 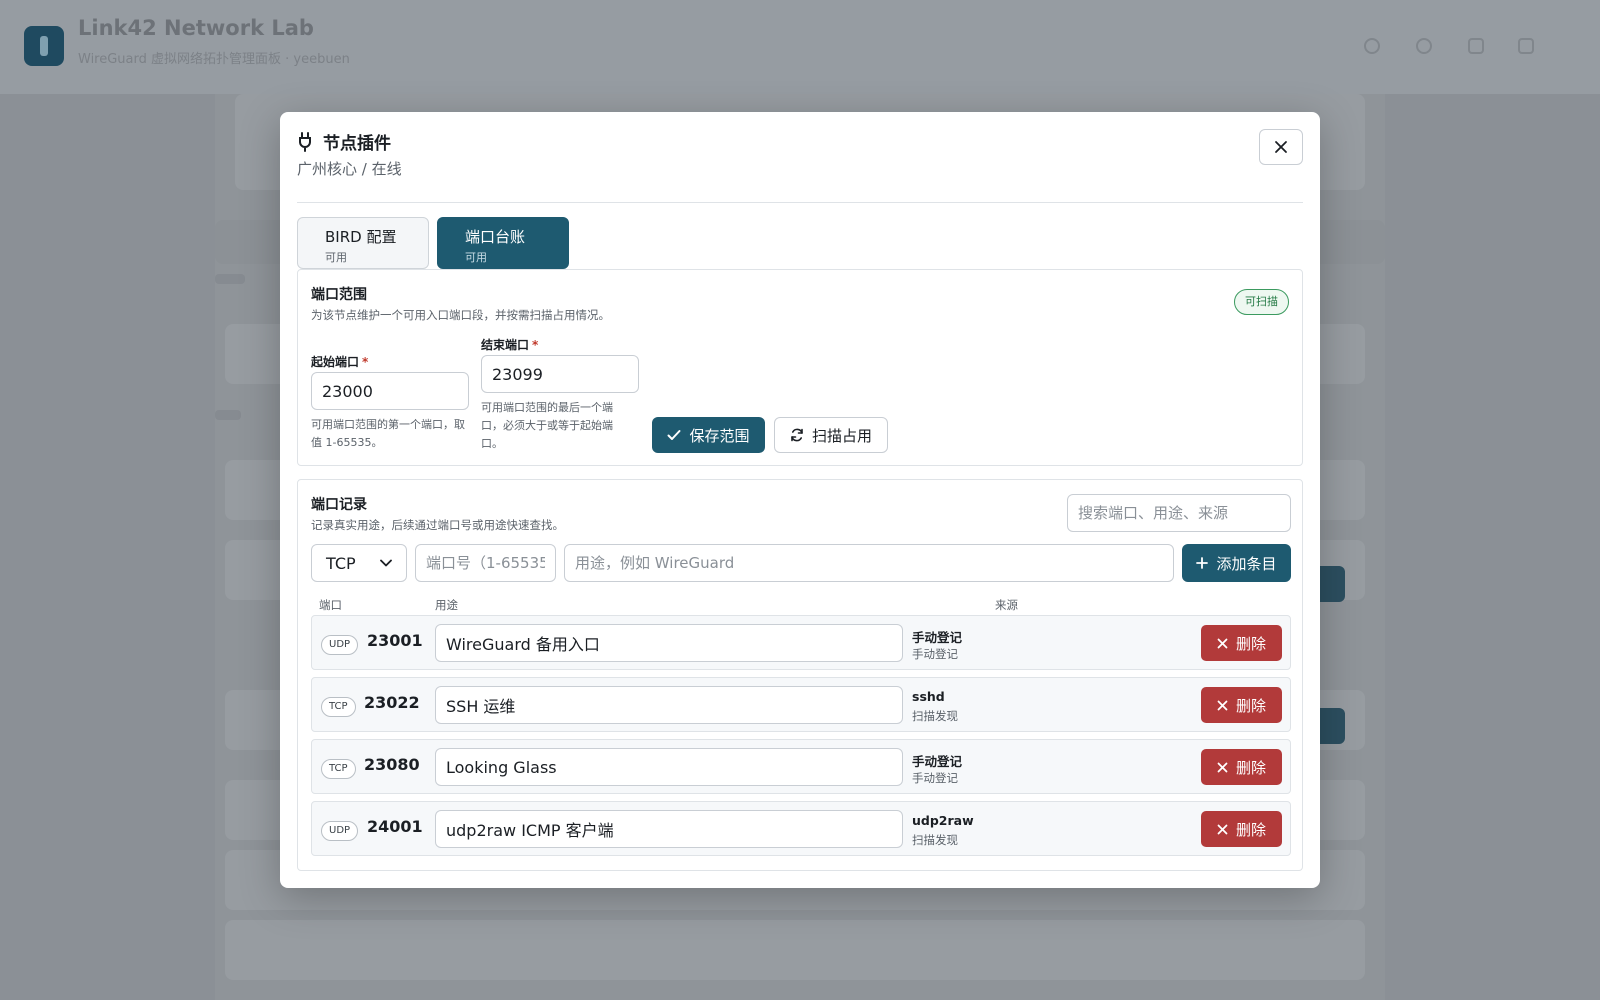 I want to click on start-port-label: 起始端口 *, so click(x=340, y=362).